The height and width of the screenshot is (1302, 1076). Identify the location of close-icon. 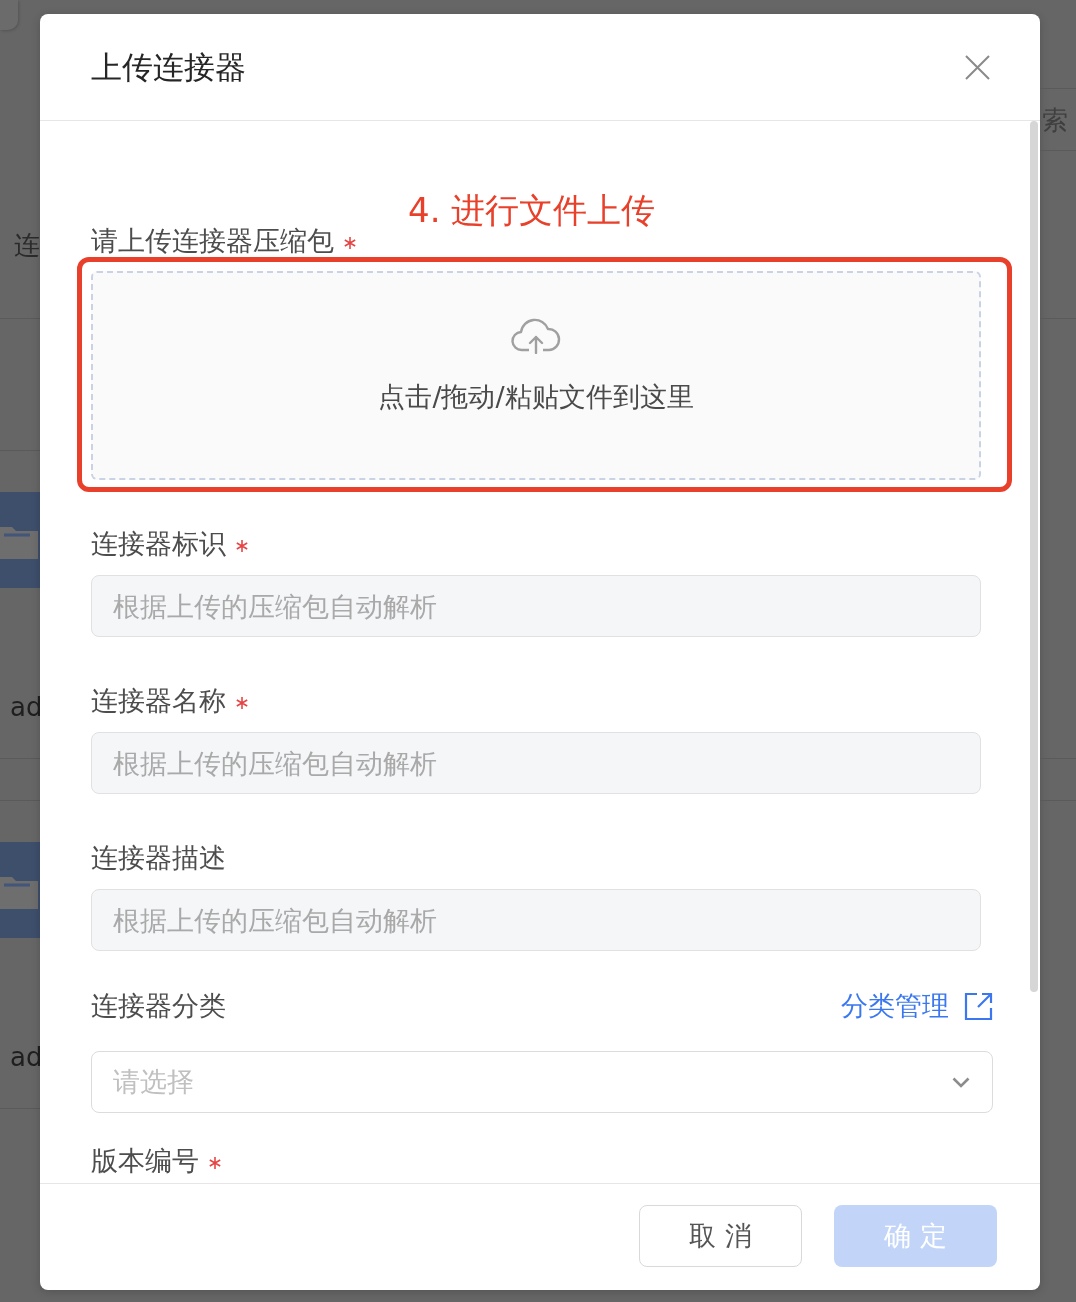
(977, 67).